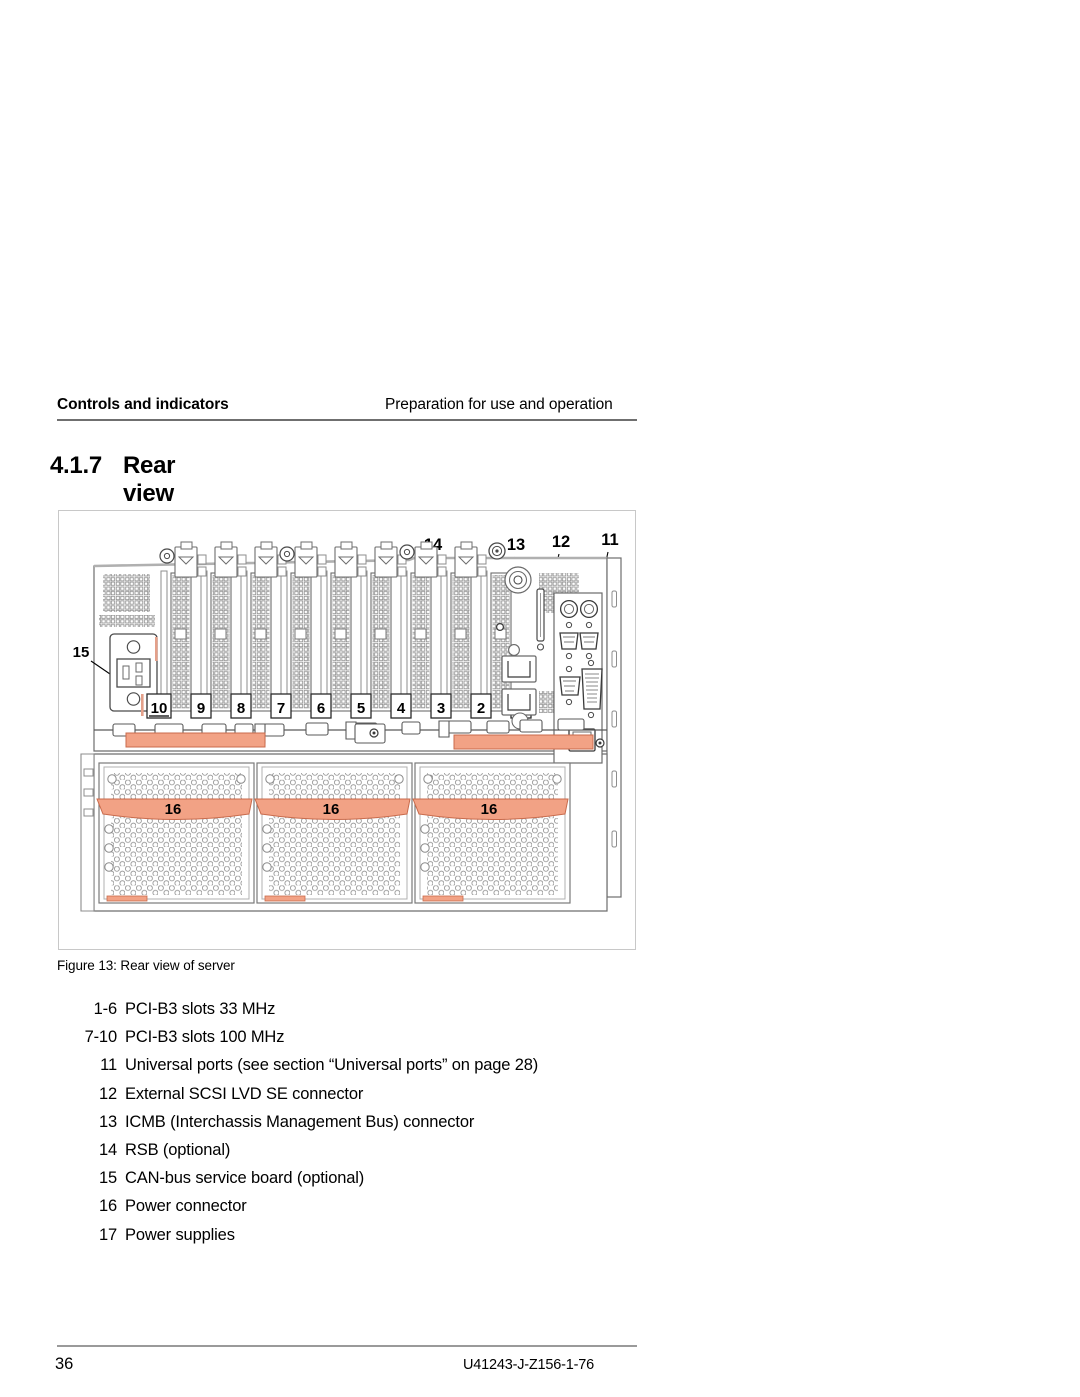 Image resolution: width=1080 pixels, height=1397 pixels. I want to click on slot-number-3: 3, so click(441, 706).